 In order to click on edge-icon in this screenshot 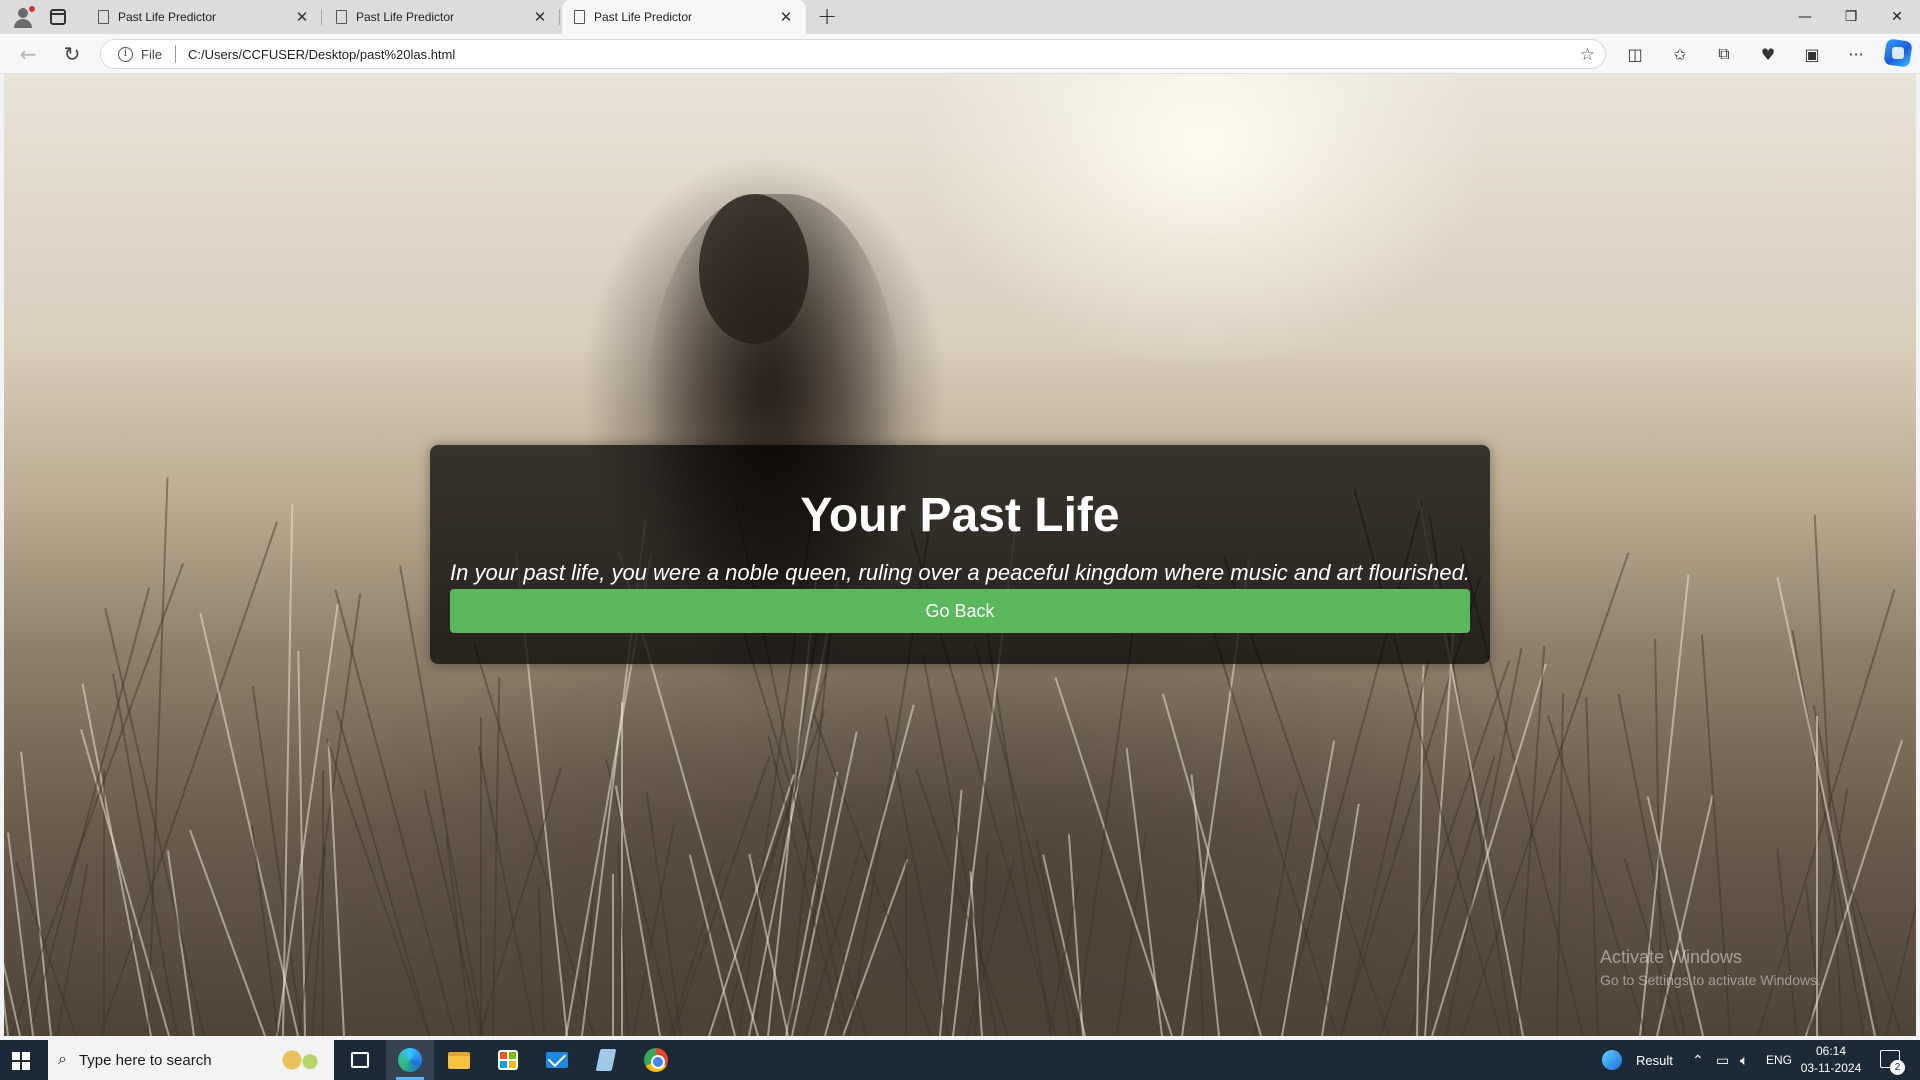, I will do `click(410, 1060)`.